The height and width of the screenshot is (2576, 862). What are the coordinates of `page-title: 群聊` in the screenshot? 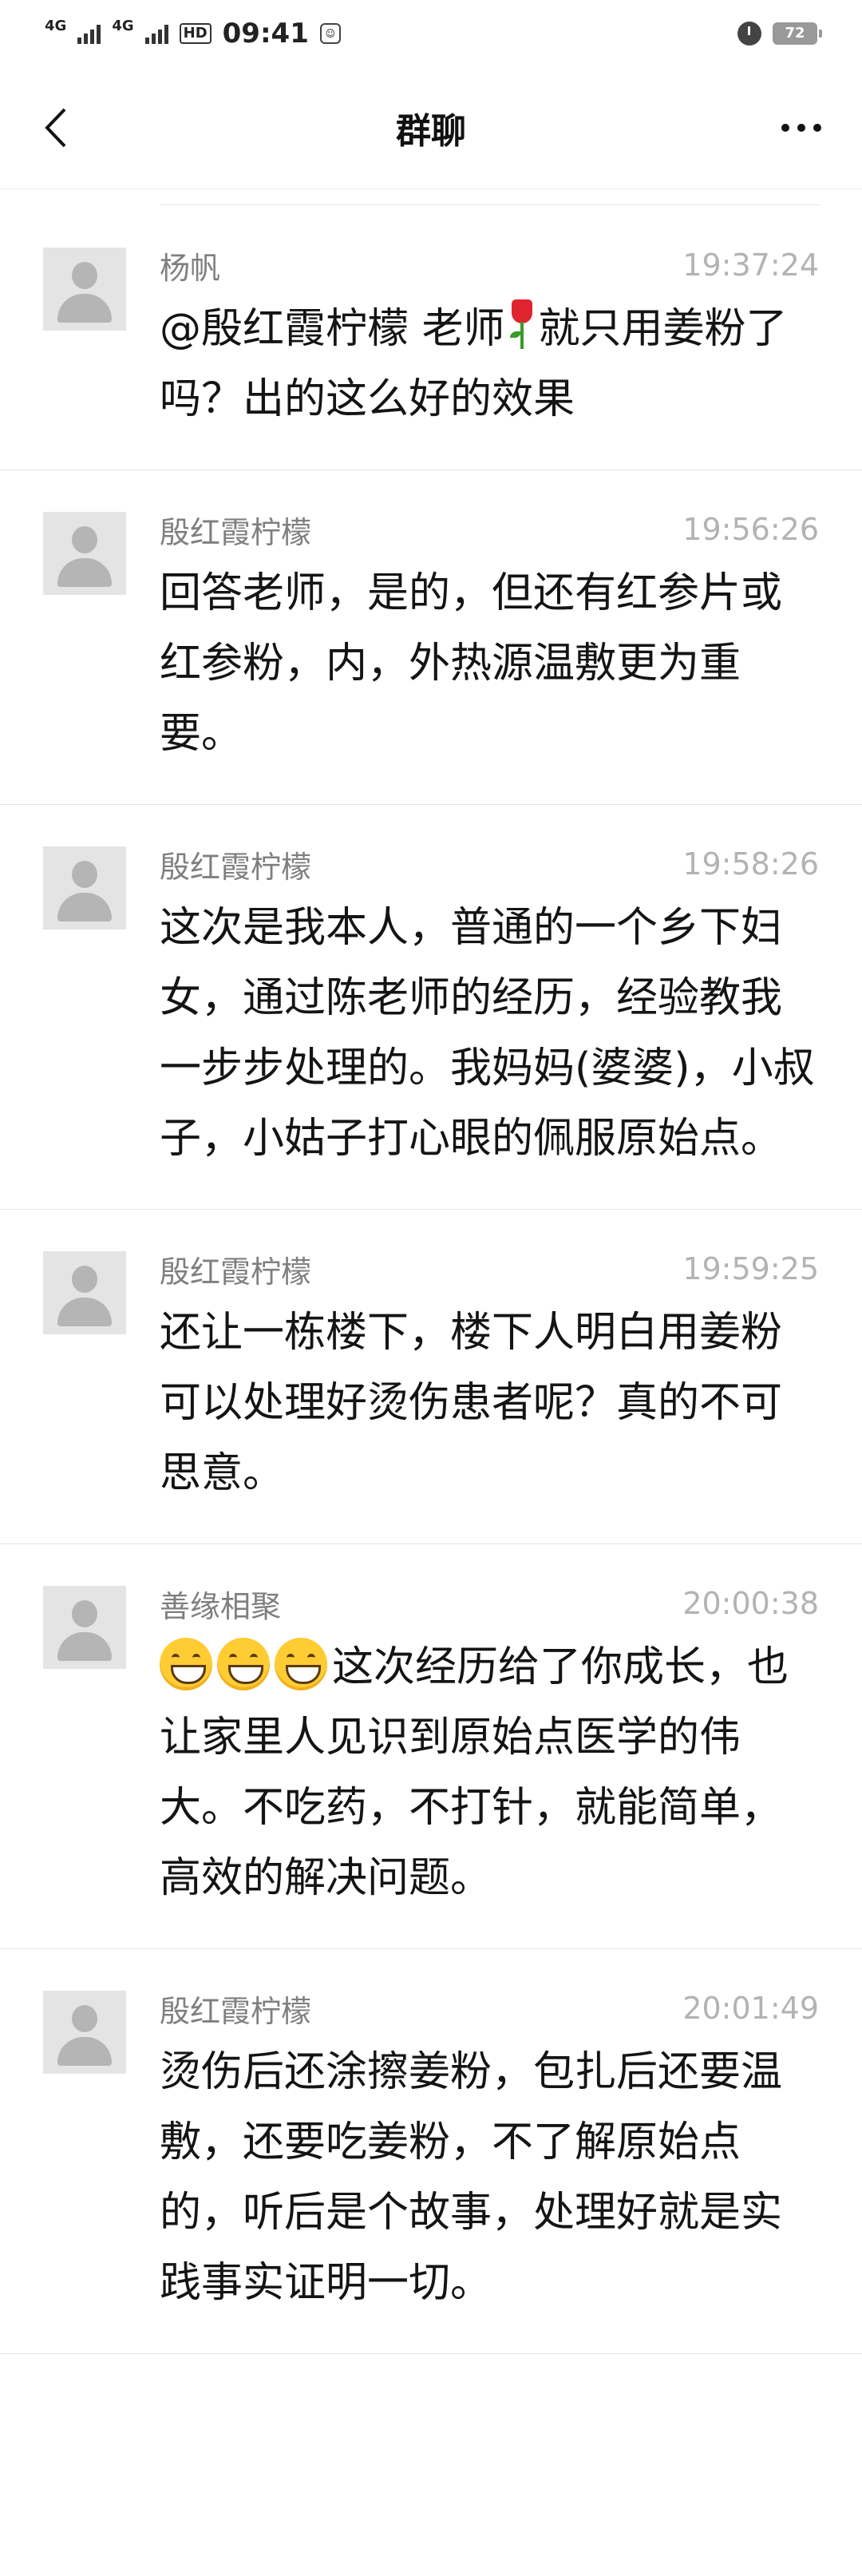 It's located at (431, 131).